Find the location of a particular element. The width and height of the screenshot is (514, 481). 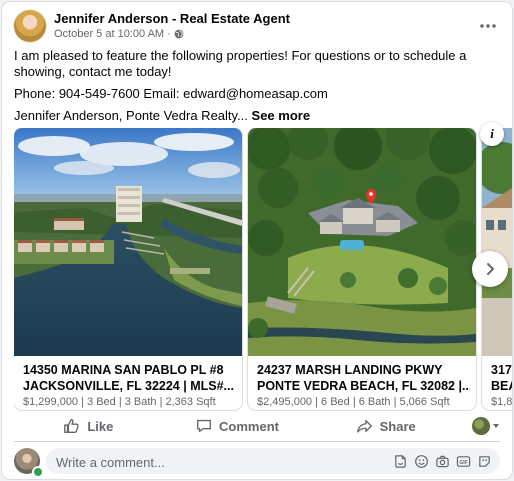

share-button: Share is located at coordinates (385, 426).